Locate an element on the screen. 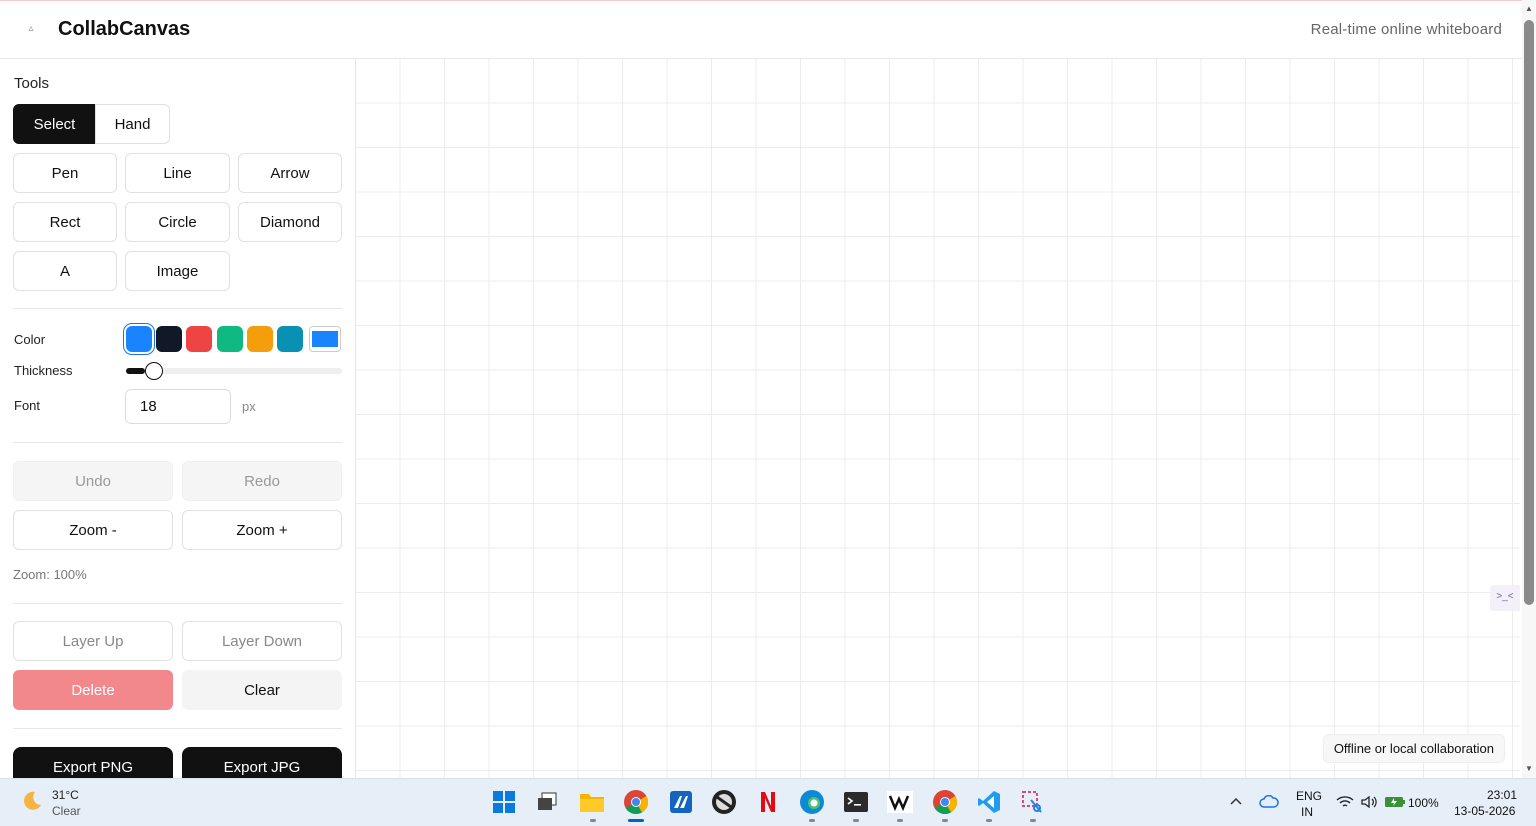 This screenshot has height=826, width=1536. battery-charging-icon is located at coordinates (1395, 801).